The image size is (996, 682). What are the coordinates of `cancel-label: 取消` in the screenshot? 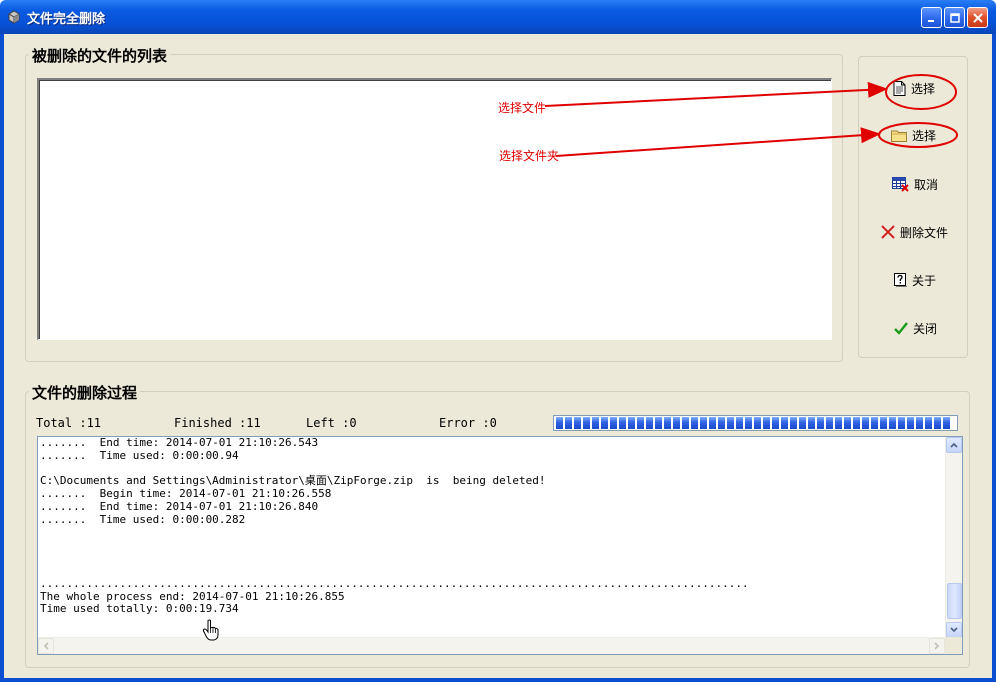 It's located at (926, 184).